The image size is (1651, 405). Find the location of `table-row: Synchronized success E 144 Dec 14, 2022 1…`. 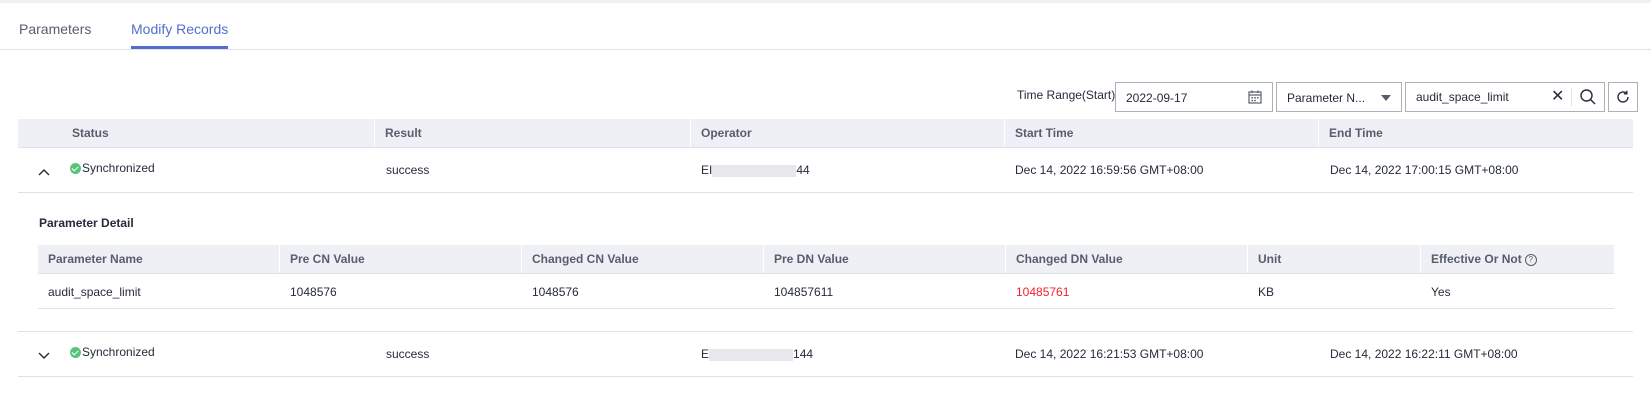

table-row: Synchronized success E 144 Dec 14, 2022 1… is located at coordinates (825, 354).